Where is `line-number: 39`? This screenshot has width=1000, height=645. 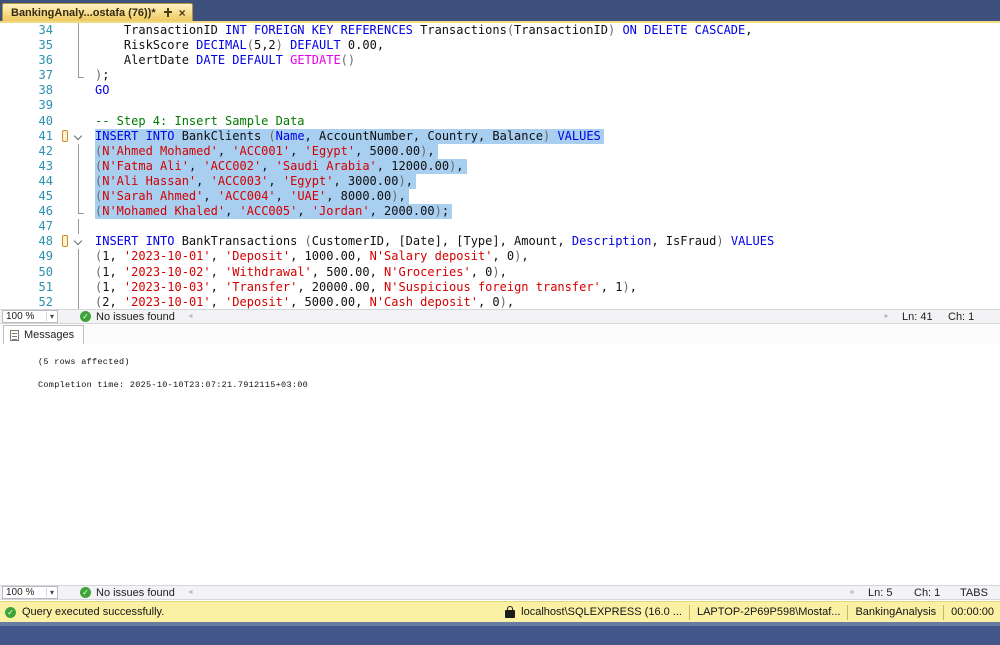 line-number: 39 is located at coordinates (45, 105).